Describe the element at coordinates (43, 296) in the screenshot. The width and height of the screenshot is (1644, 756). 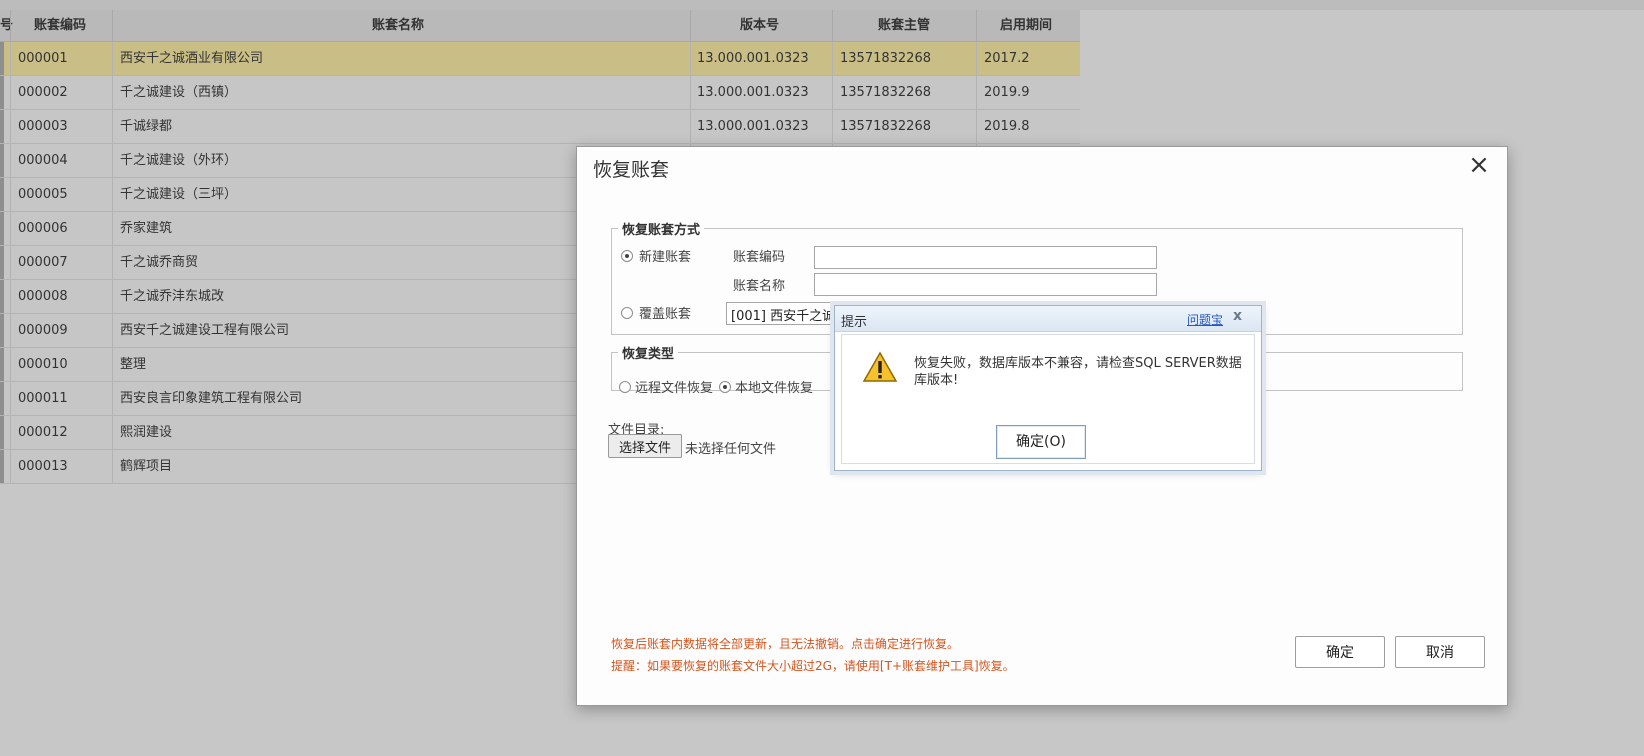
I see `cell-code: 000008` at that location.